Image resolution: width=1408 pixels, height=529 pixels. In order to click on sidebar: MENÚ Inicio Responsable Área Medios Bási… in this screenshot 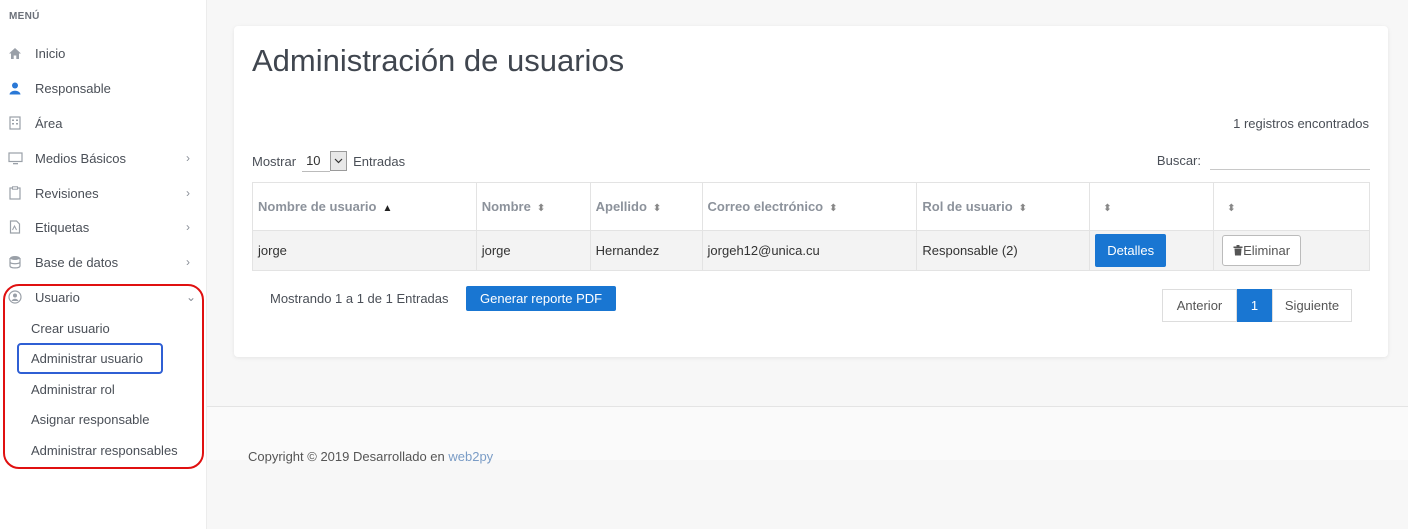, I will do `click(103, 264)`.